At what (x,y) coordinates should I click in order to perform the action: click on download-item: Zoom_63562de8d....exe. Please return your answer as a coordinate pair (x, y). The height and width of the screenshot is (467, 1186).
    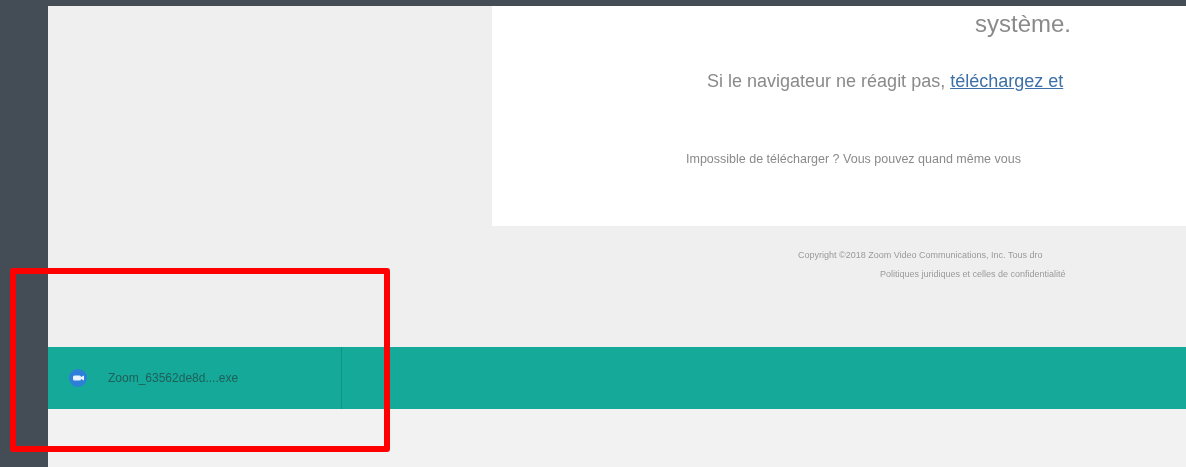
    Looking at the image, I should click on (173, 378).